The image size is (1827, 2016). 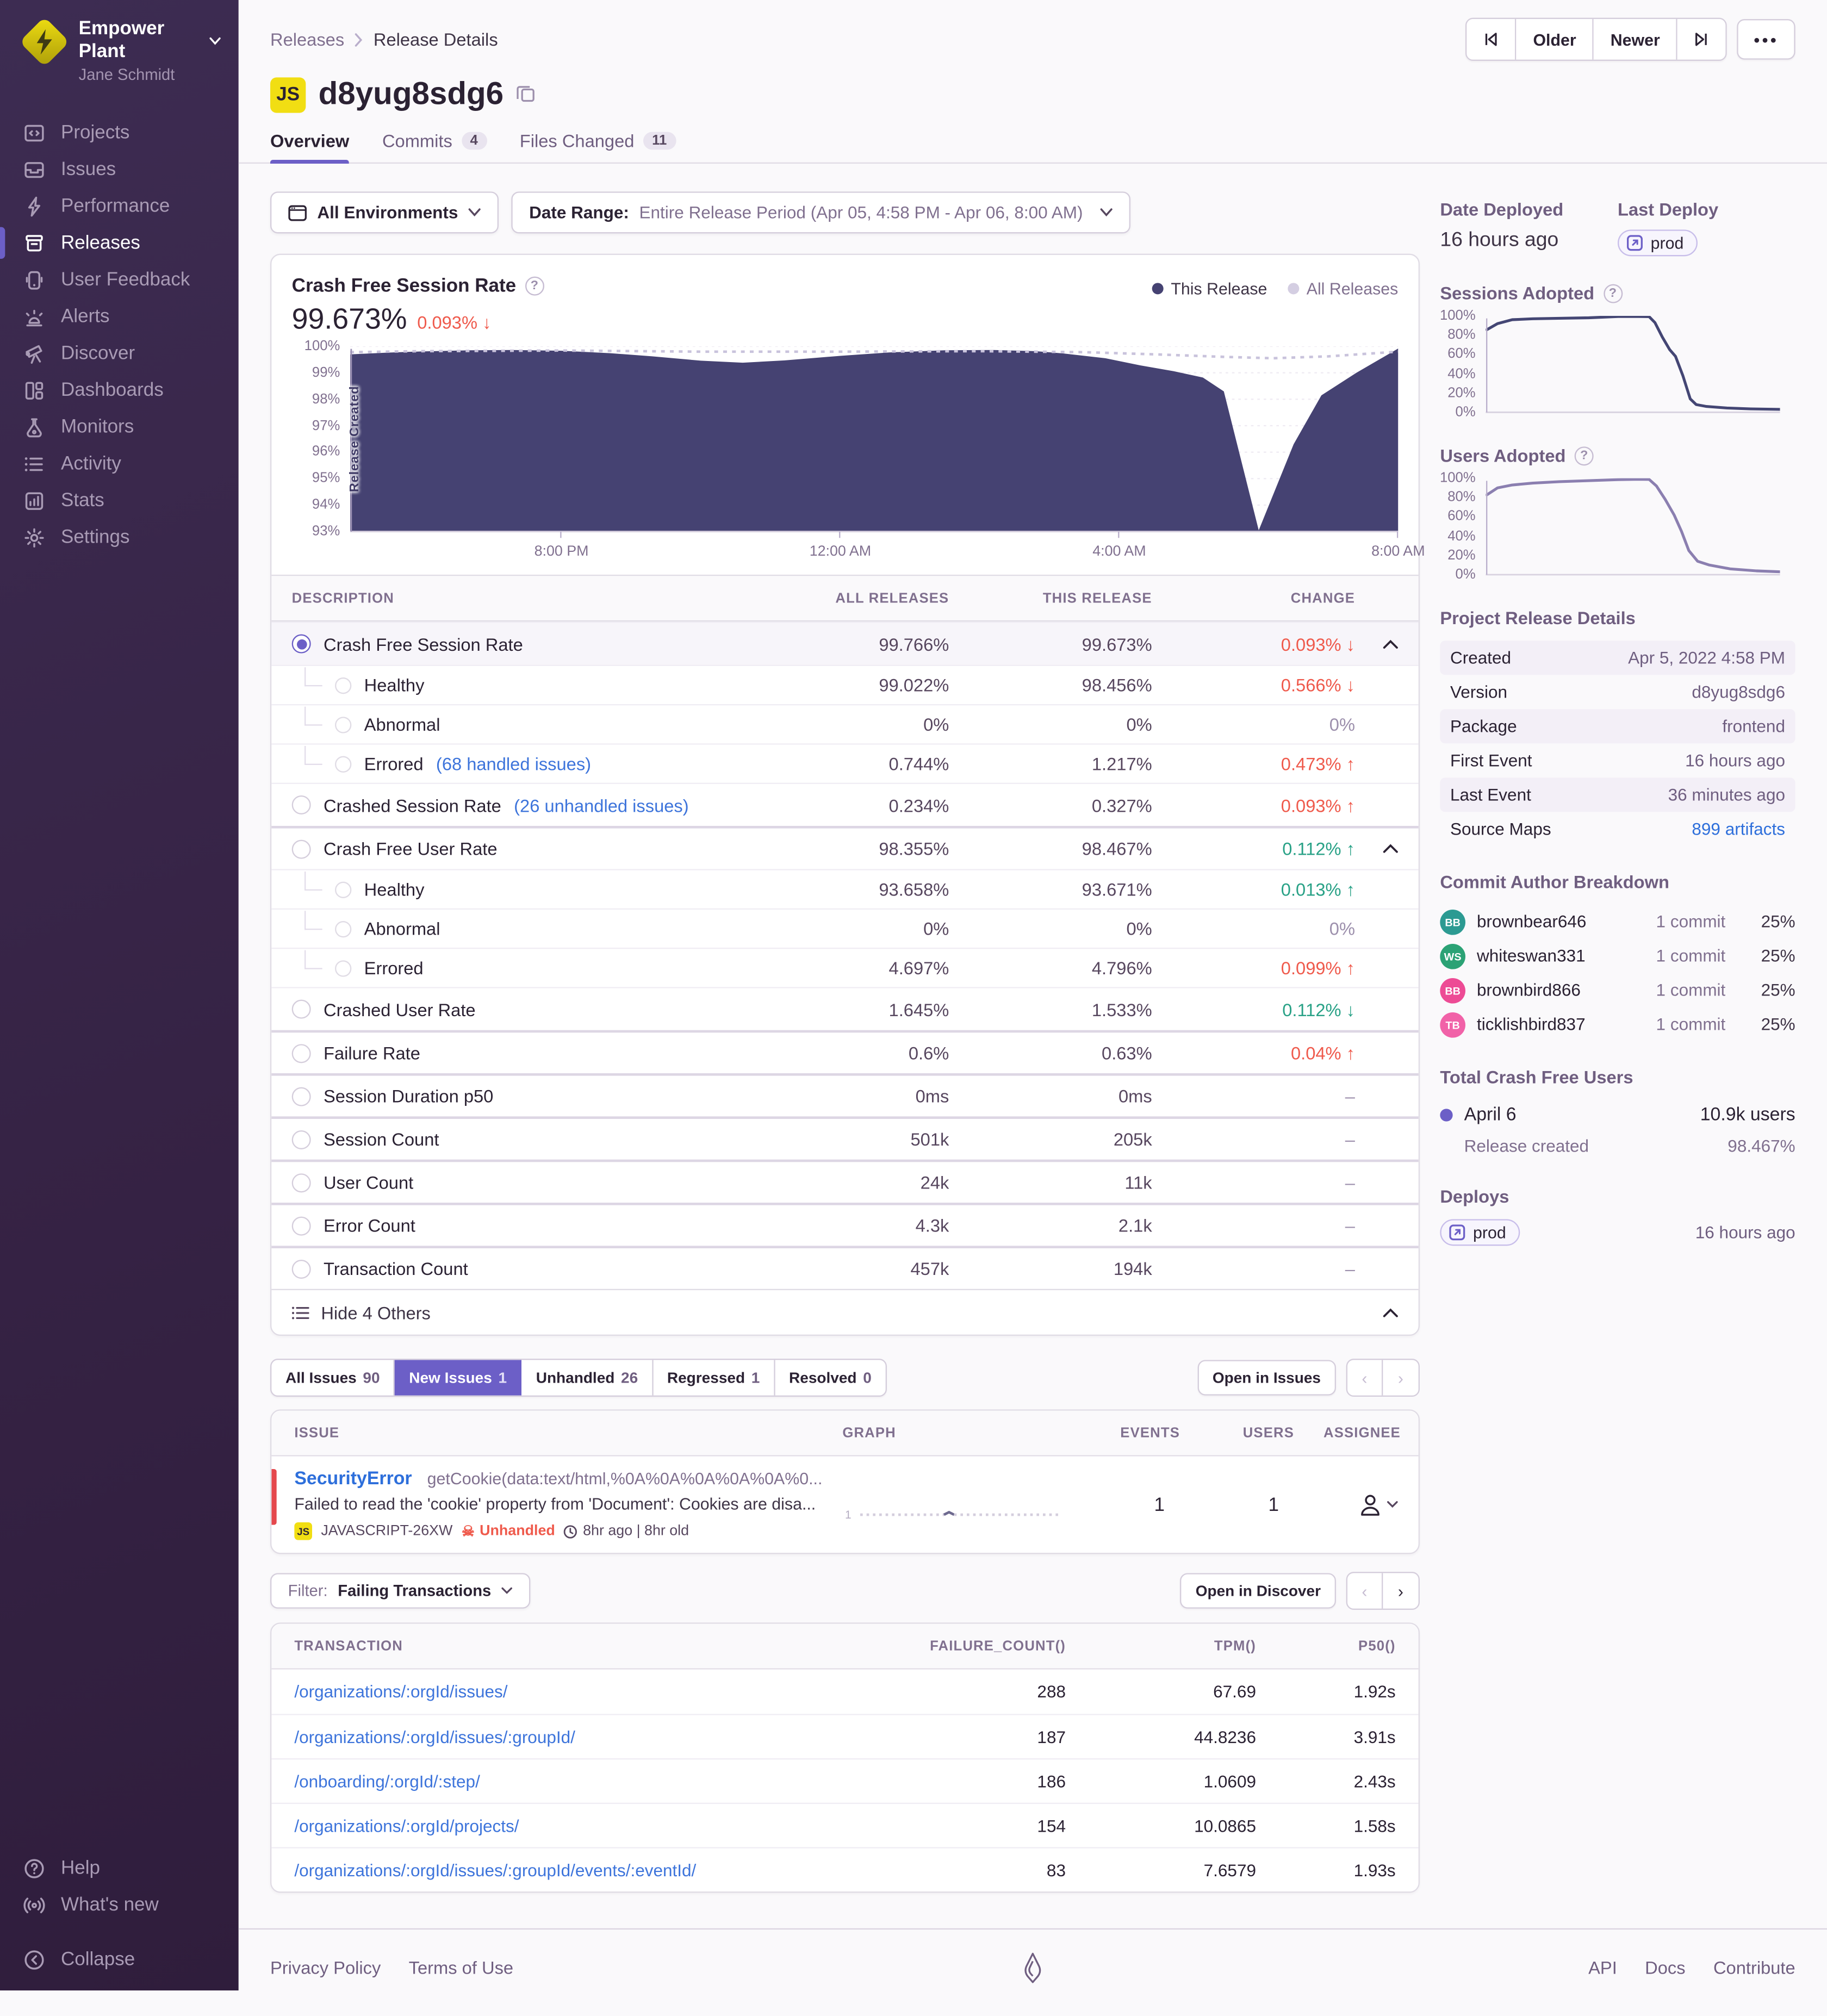 What do you see at coordinates (1701, 39) in the screenshot?
I see `skip-to-newest-button` at bounding box center [1701, 39].